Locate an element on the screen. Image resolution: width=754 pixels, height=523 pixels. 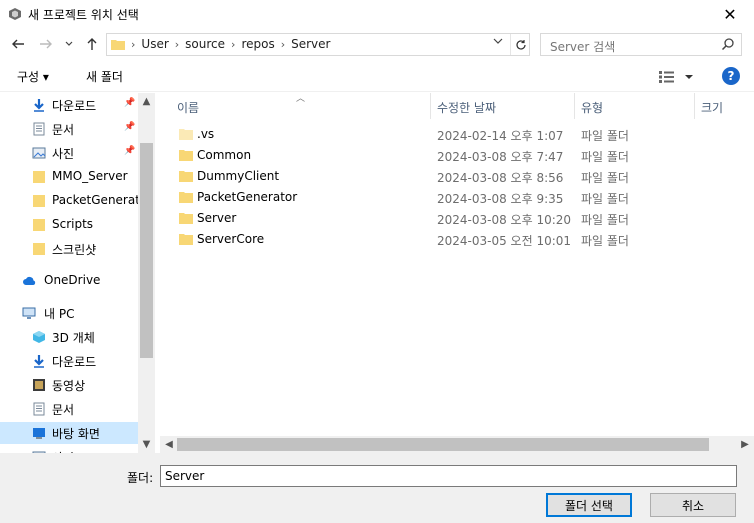
file-modified: 2024-03-08 오후 9:35 is located at coordinates (500, 199).